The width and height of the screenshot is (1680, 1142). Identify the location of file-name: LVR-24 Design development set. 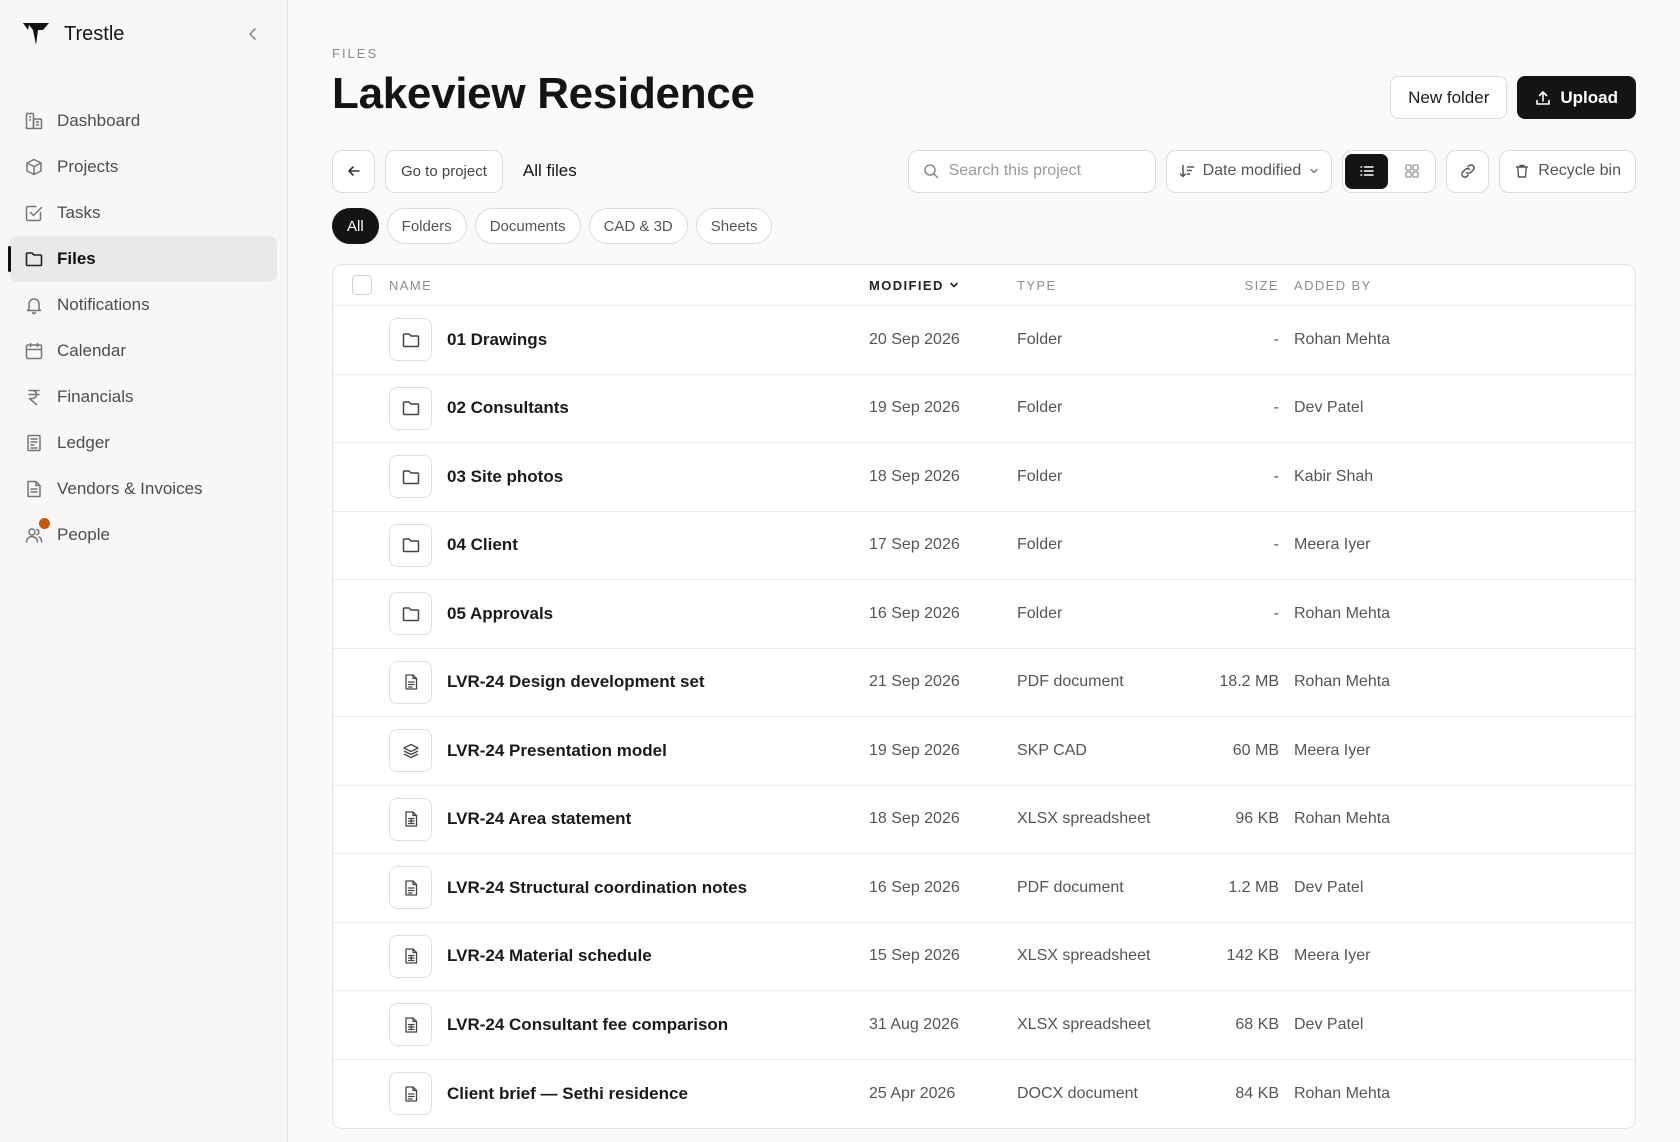
(576, 682).